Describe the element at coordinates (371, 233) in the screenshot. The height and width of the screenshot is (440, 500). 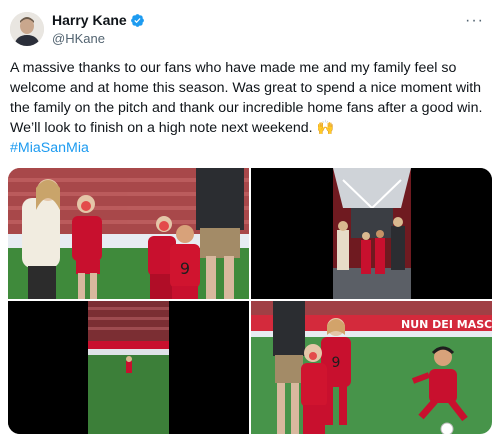
I see `photo-stadium-tunnel` at that location.